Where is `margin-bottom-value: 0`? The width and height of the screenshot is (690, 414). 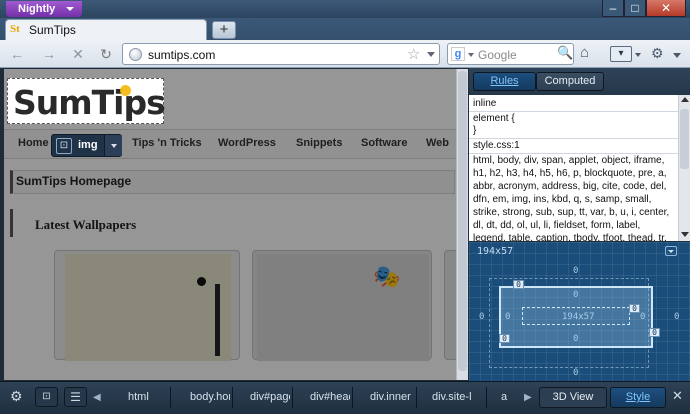
margin-bottom-value: 0 is located at coordinates (575, 373).